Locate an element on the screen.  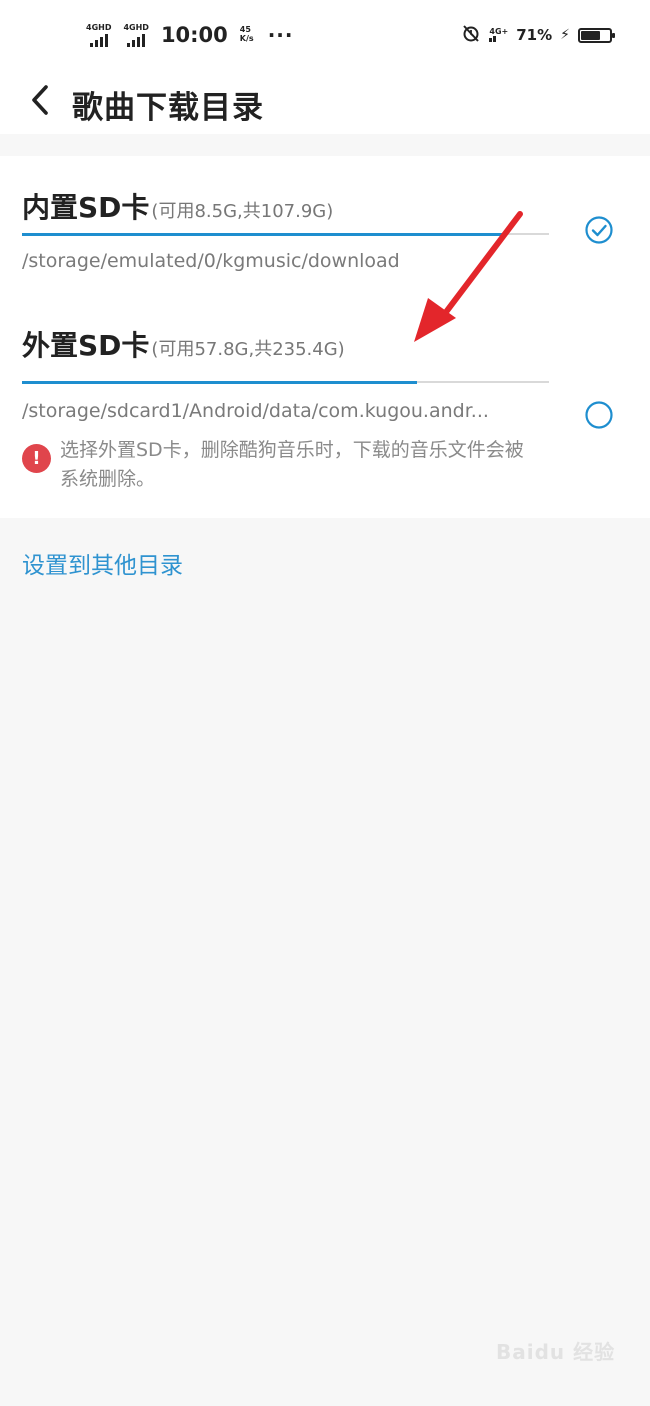
watermark-logo: Baidu 经验 is located at coordinates (556, 1352).